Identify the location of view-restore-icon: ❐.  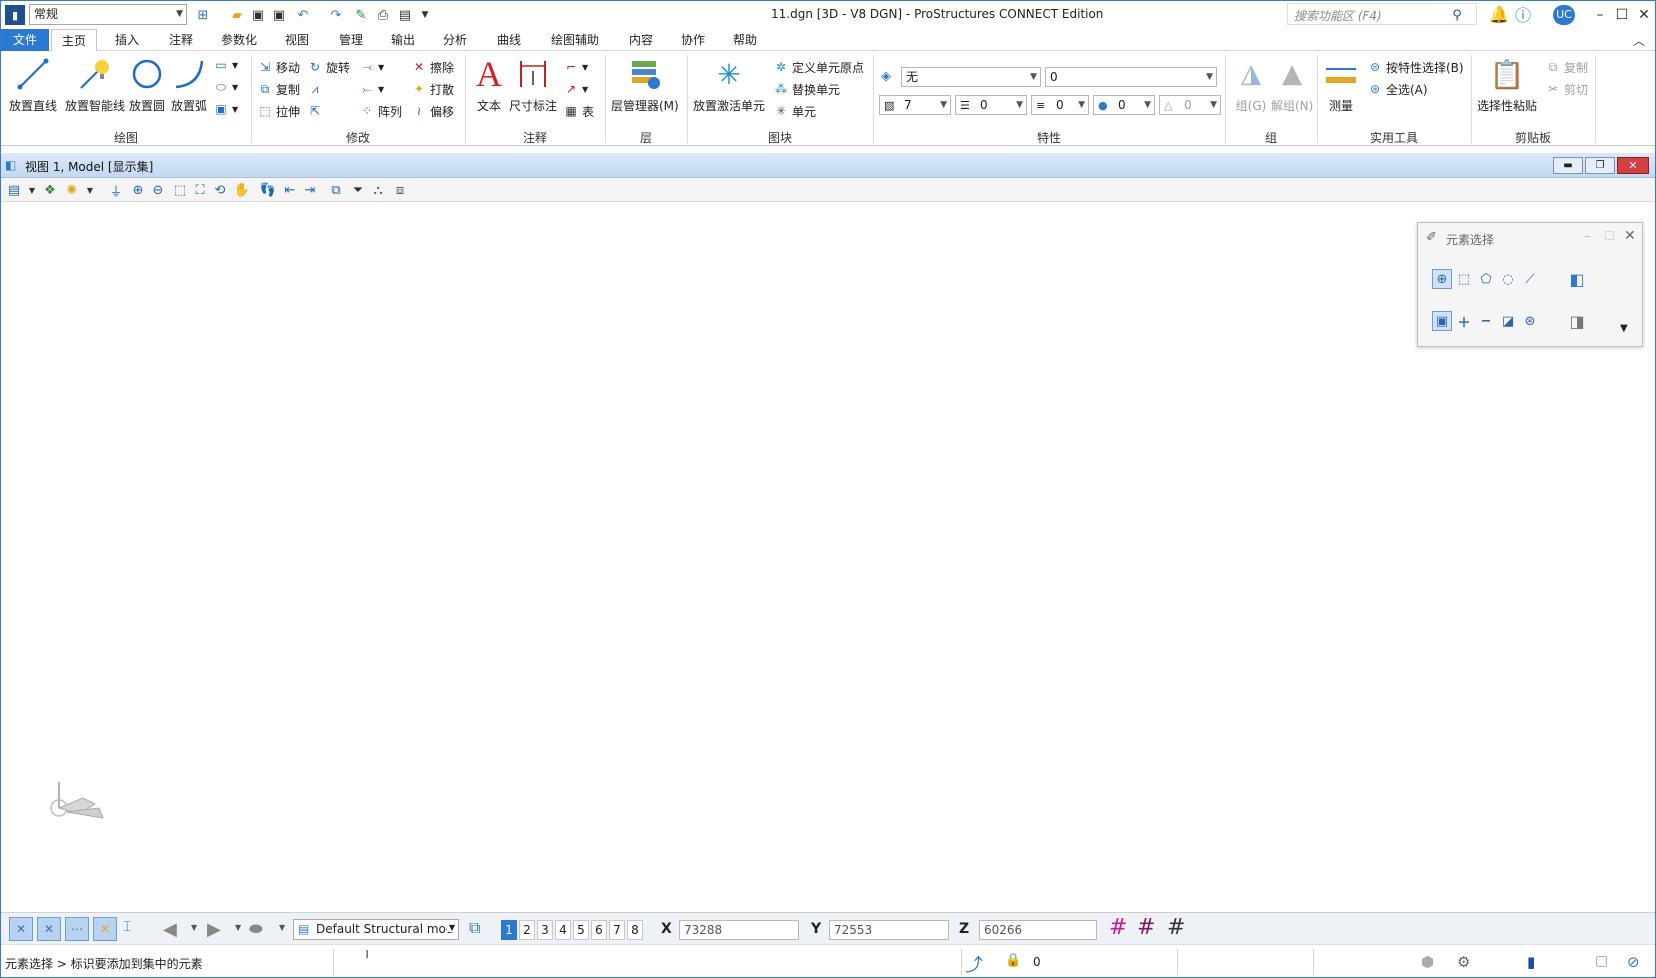
(1600, 165).